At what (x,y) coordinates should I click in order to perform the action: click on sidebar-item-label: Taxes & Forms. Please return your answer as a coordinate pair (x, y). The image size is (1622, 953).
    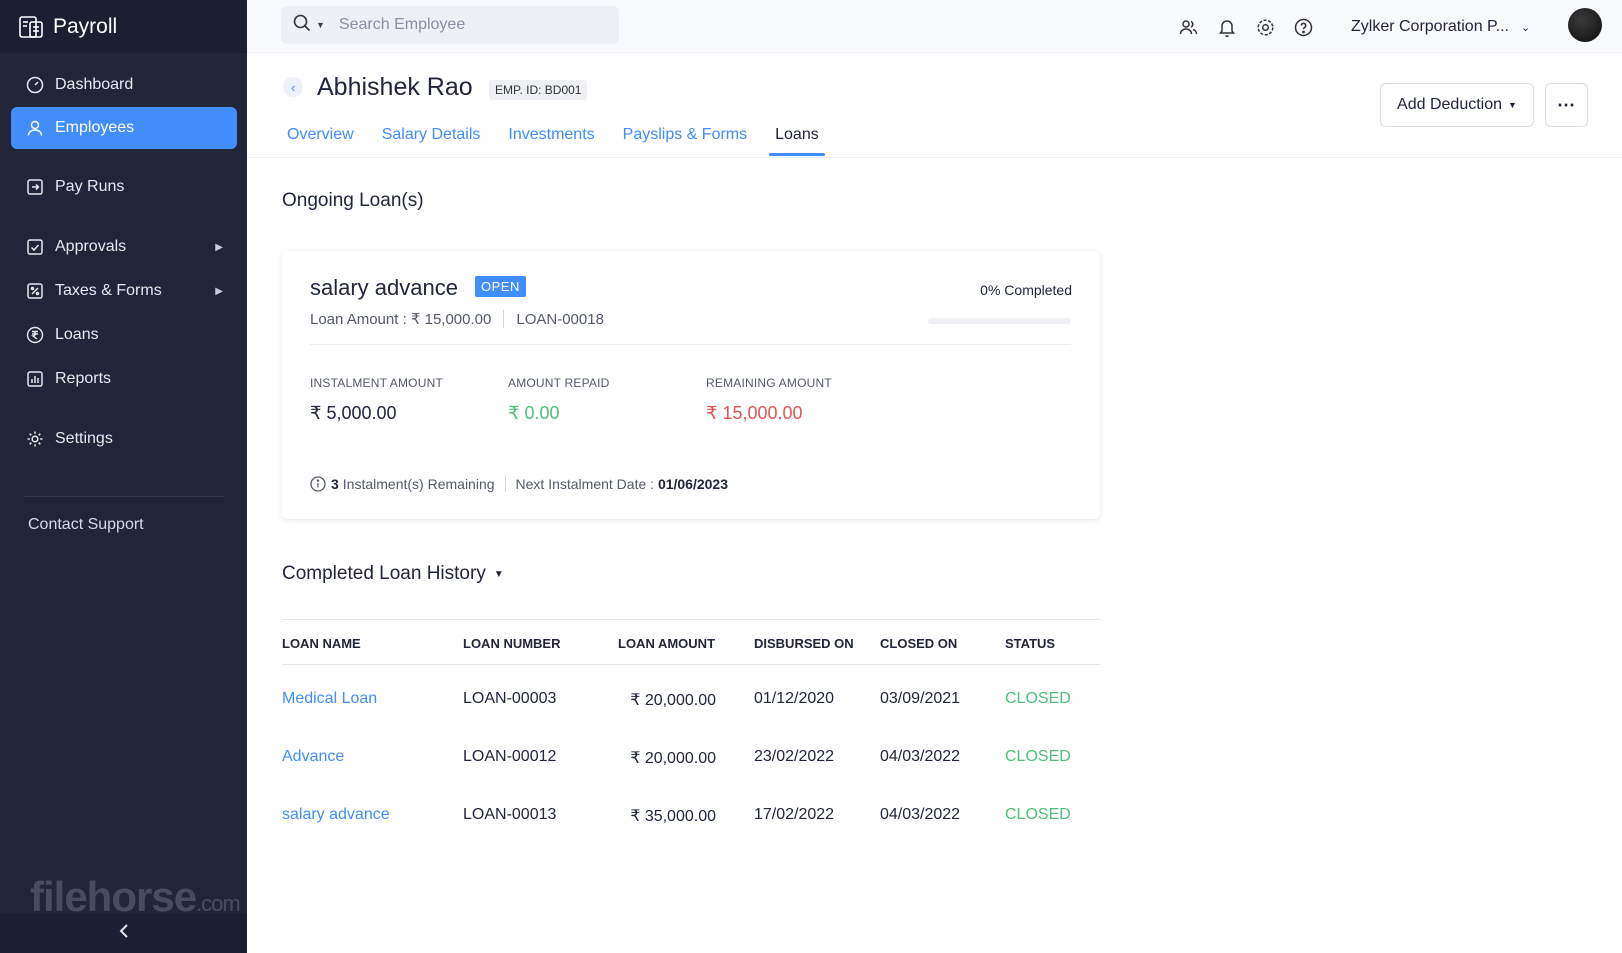
    Looking at the image, I should click on (108, 290).